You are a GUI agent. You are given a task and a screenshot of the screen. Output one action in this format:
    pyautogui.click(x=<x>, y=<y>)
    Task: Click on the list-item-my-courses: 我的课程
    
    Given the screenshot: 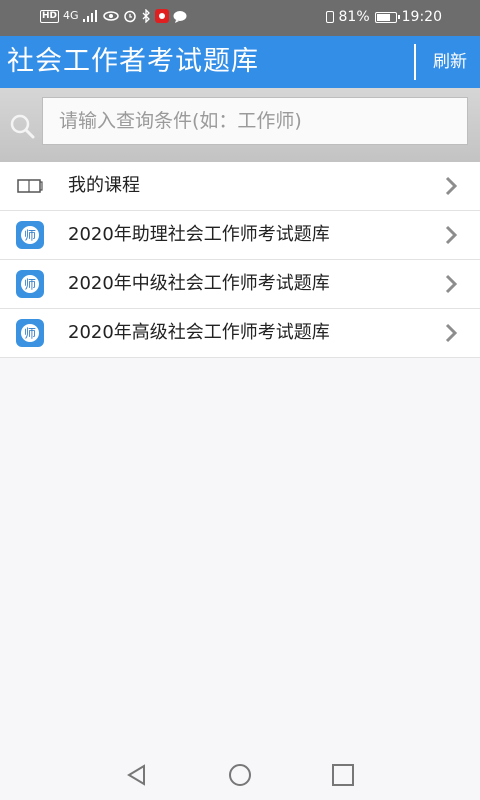 What is the action you would take?
    pyautogui.click(x=240, y=186)
    